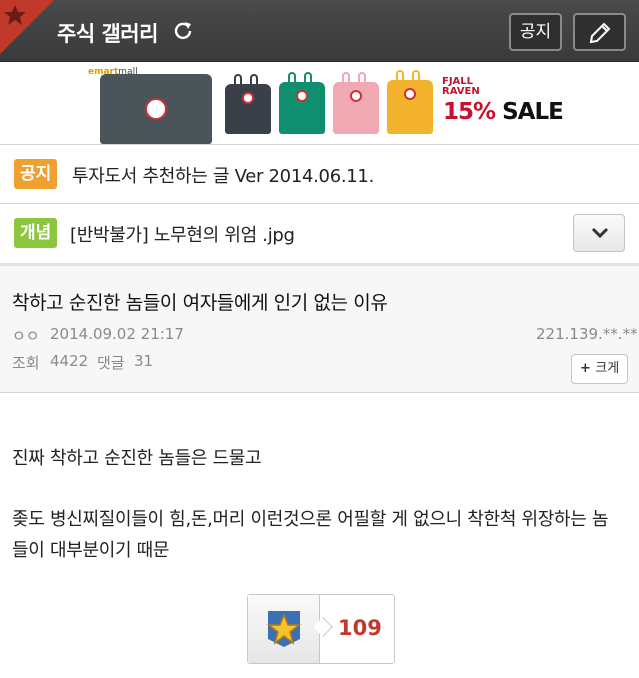 Image resolution: width=639 pixels, height=678 pixels. Describe the element at coordinates (182, 234) in the screenshot. I see `concept-title: [반박불가] 노무현의 위엄 .jpg` at that location.